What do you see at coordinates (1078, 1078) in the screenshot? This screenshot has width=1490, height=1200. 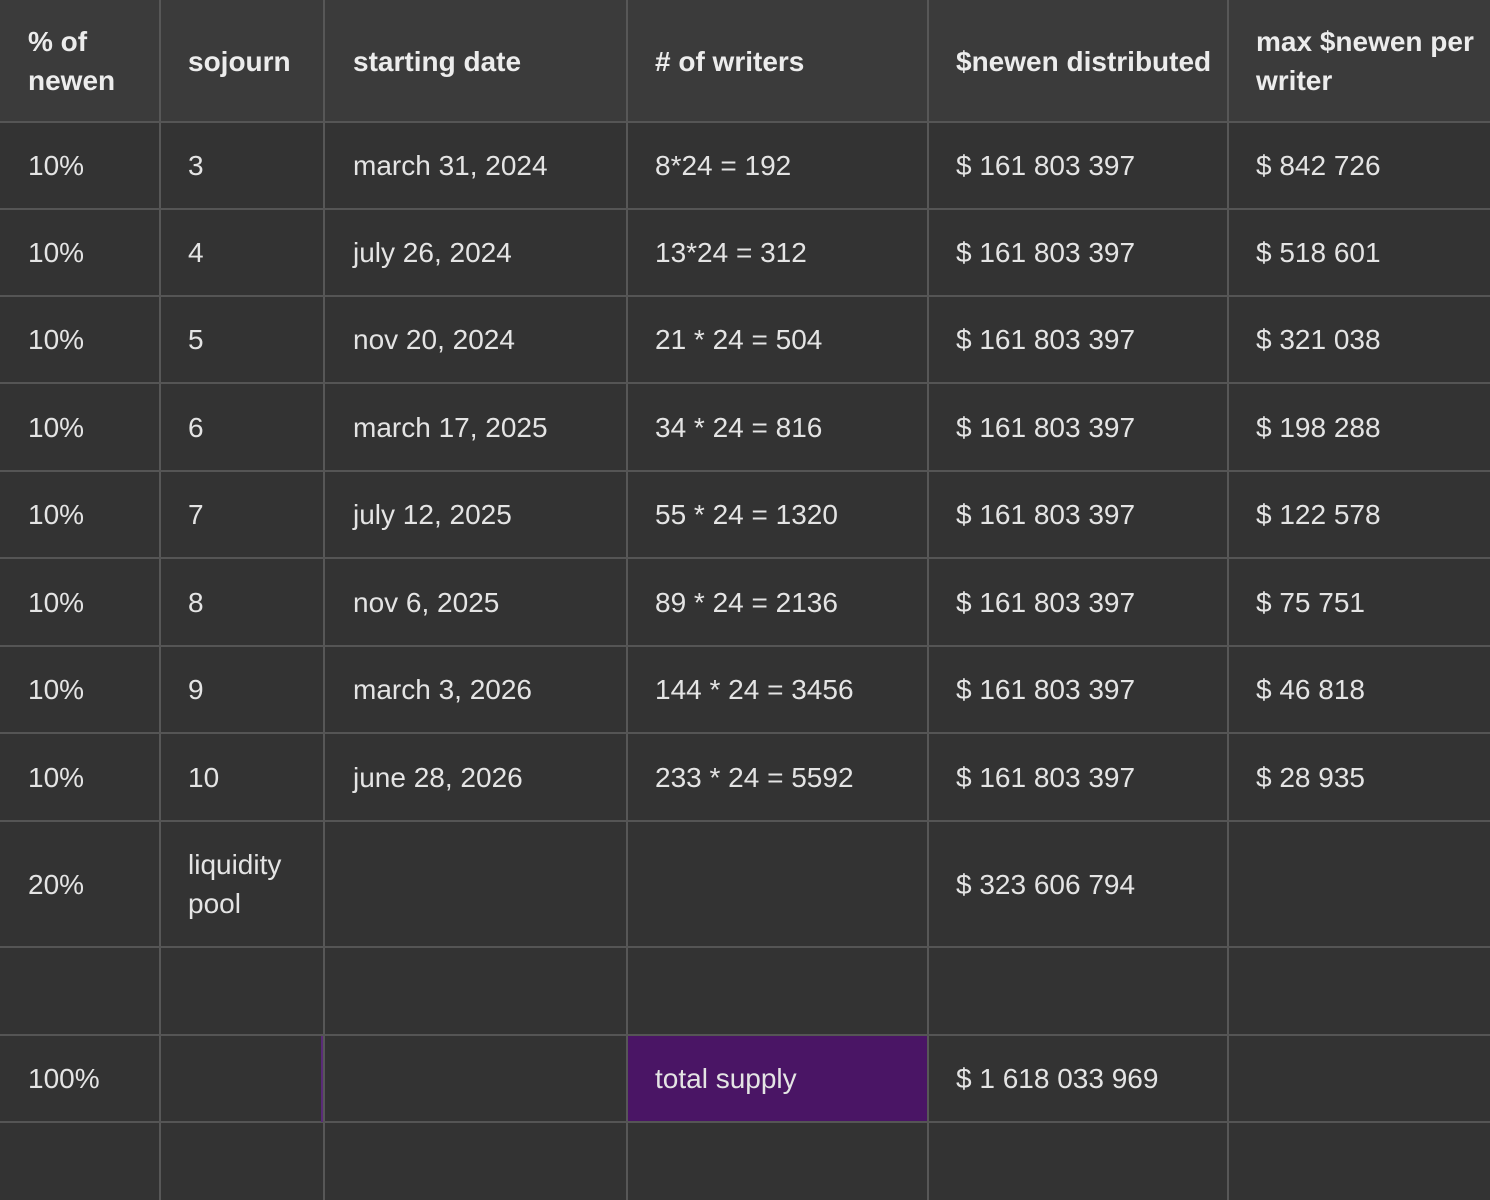 I see `cell-total-supply-value: $ 1 618 033 969` at bounding box center [1078, 1078].